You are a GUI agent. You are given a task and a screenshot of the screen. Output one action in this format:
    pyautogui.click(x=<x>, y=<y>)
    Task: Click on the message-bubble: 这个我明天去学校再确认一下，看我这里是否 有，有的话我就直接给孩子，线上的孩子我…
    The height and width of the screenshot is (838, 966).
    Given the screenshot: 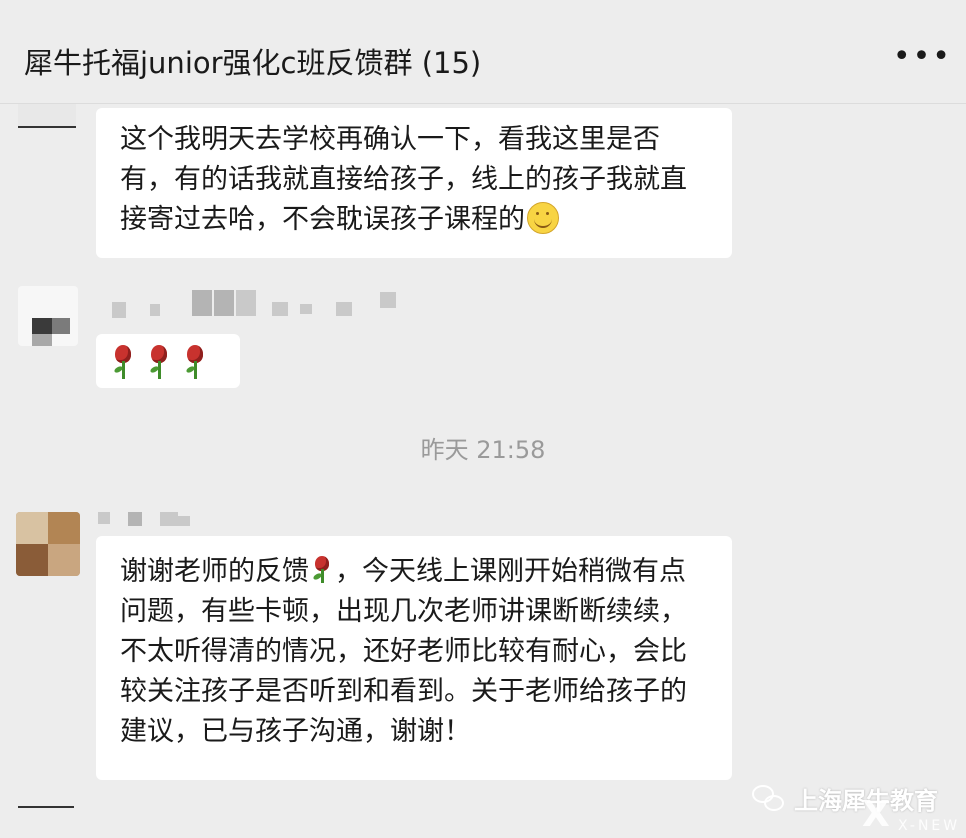 What is the action you would take?
    pyautogui.click(x=414, y=183)
    